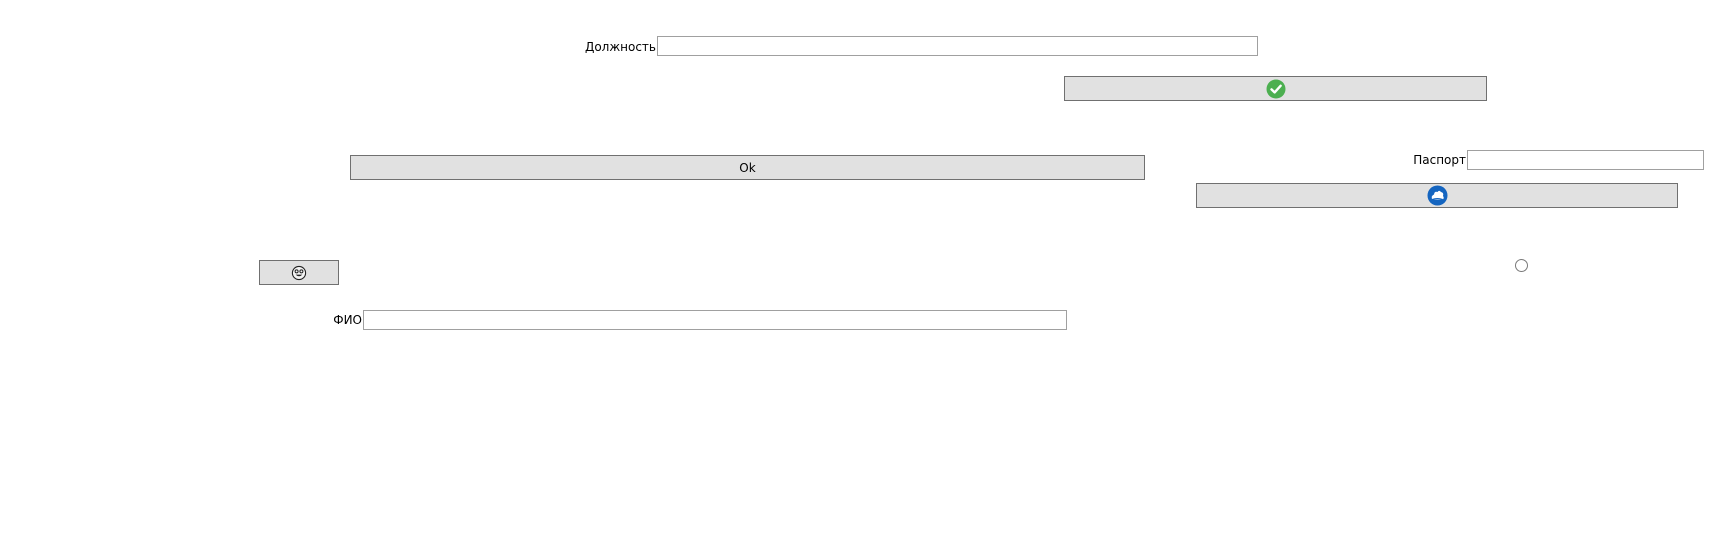  I want to click on radio-button, so click(1521, 265).